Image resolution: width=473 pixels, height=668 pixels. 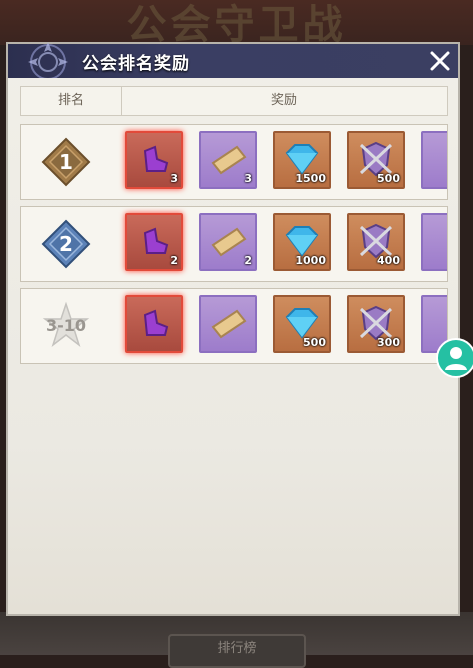 I want to click on reward-item: 1500, so click(x=302, y=160).